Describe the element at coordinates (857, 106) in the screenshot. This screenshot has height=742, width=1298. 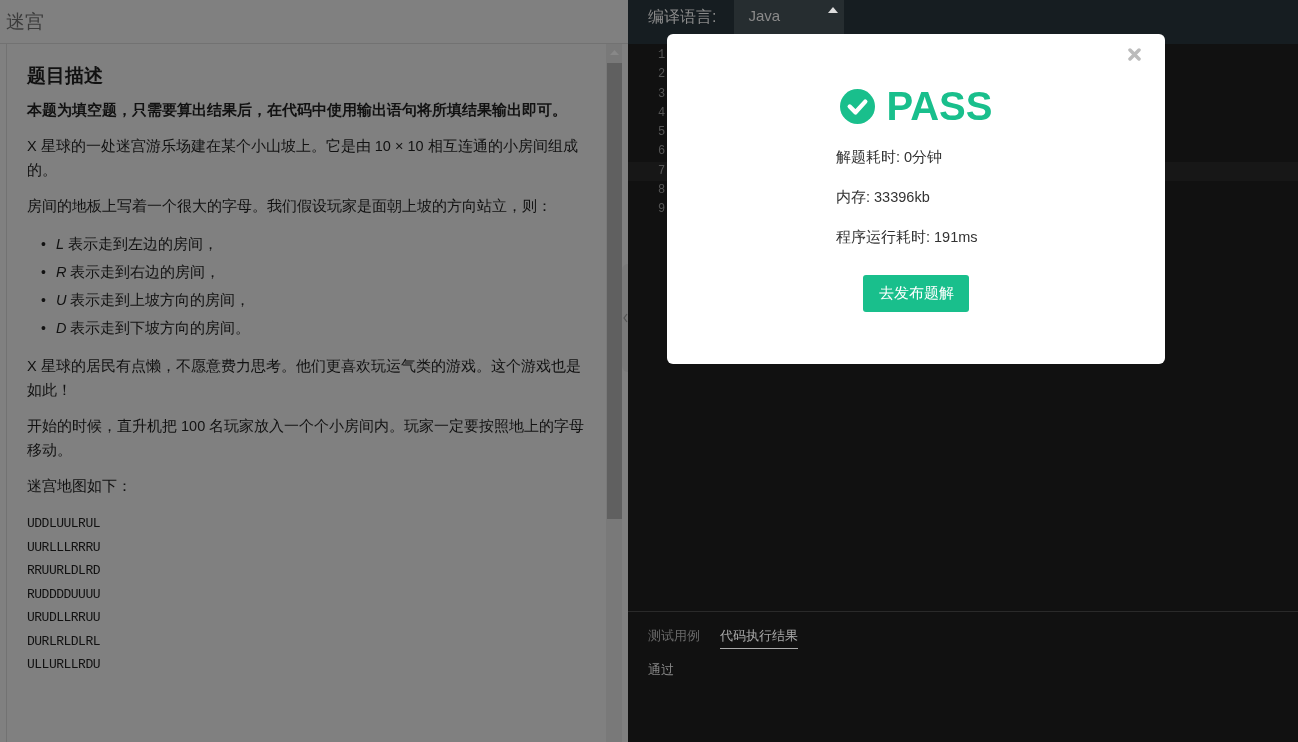
I see `check-circle-icon` at that location.